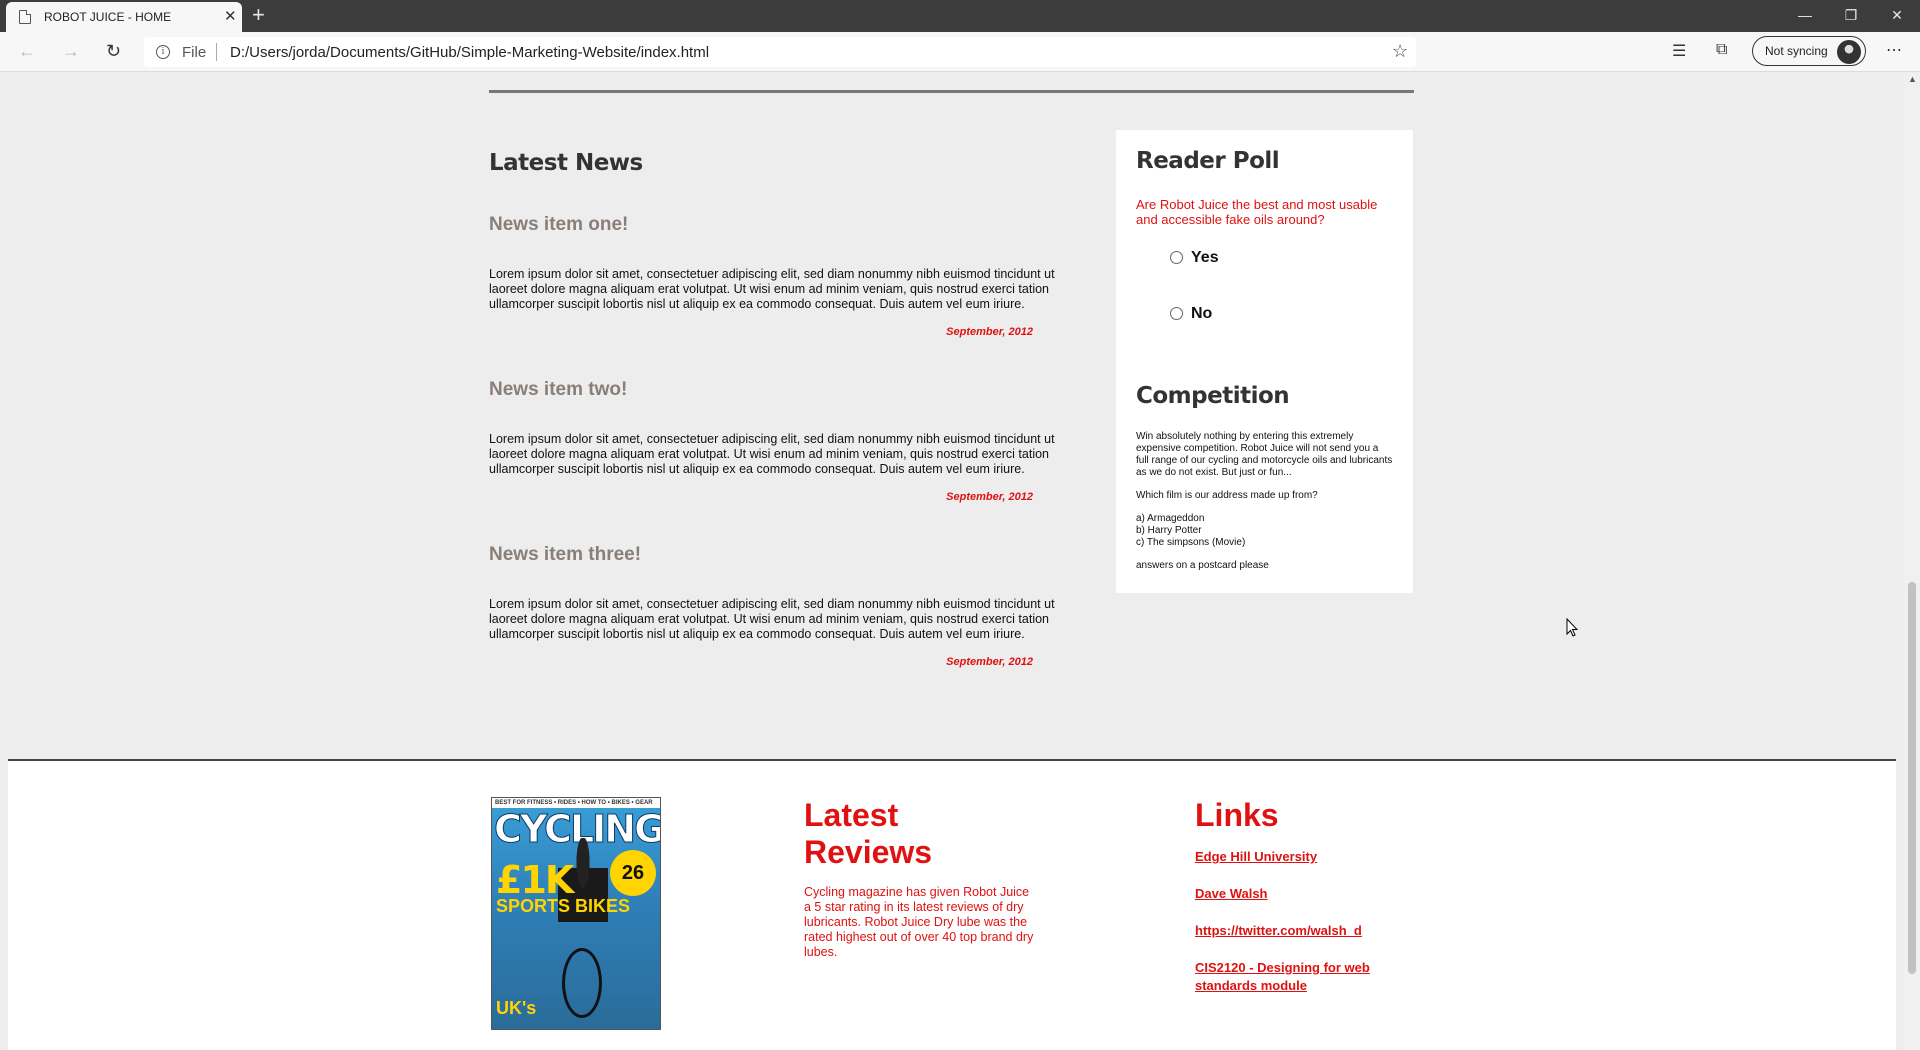 The height and width of the screenshot is (1050, 1920). I want to click on back-arrow-icon: ←, so click(27, 51).